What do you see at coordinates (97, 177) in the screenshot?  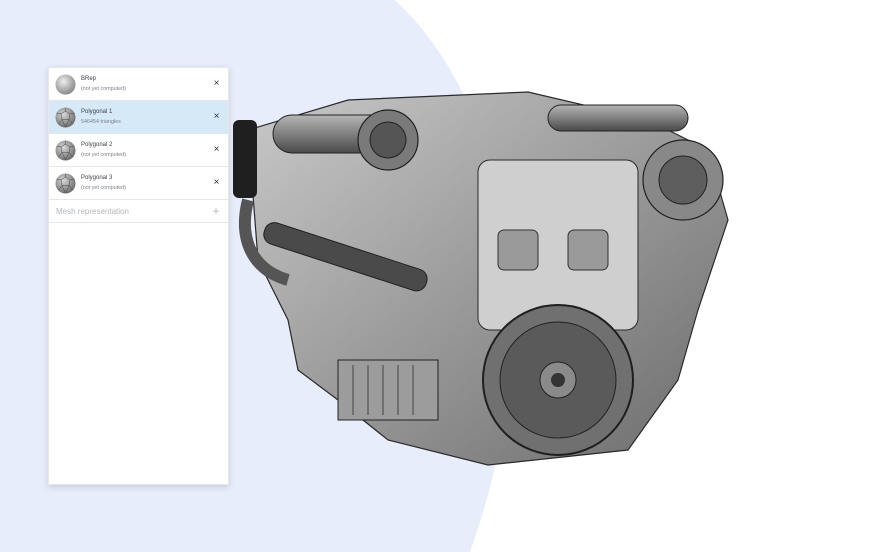 I see `mesh-item-title: Polygonal 3` at bounding box center [97, 177].